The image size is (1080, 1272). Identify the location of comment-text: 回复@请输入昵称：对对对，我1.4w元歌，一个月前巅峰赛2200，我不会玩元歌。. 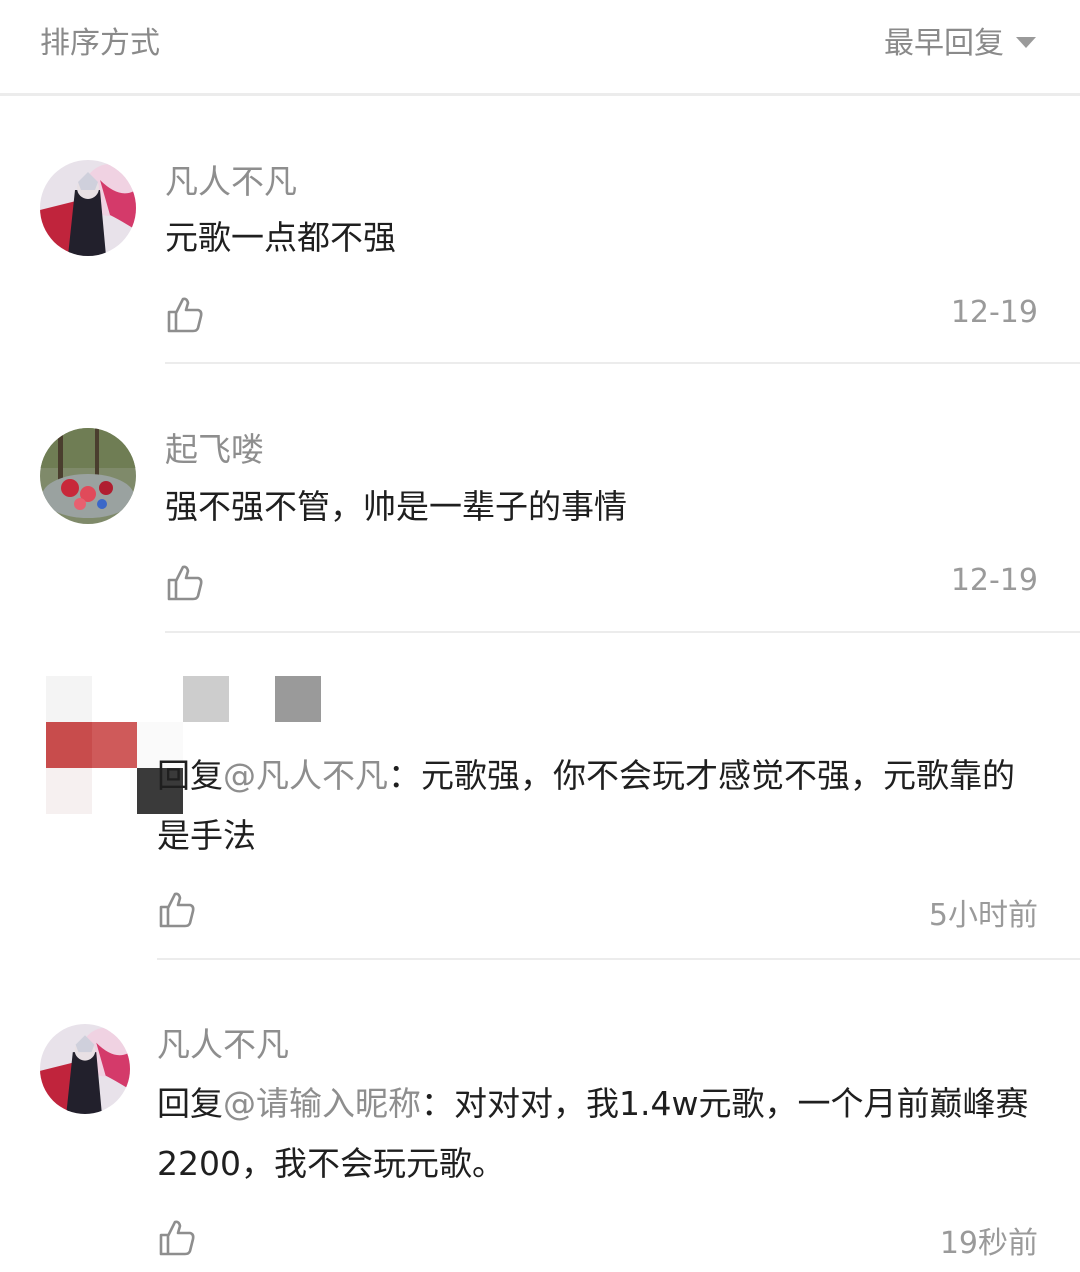
(597, 1134).